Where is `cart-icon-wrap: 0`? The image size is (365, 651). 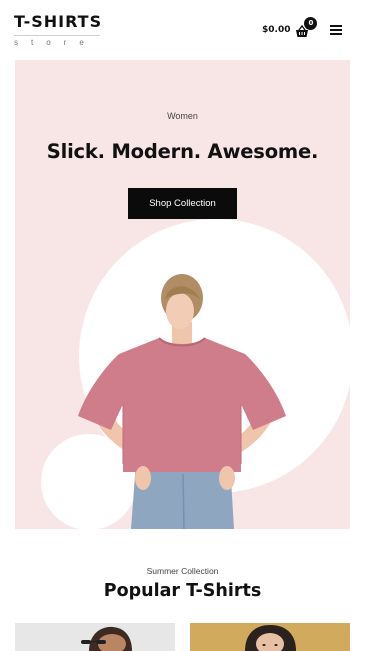
cart-icon-wrap: 0 is located at coordinates (306, 28).